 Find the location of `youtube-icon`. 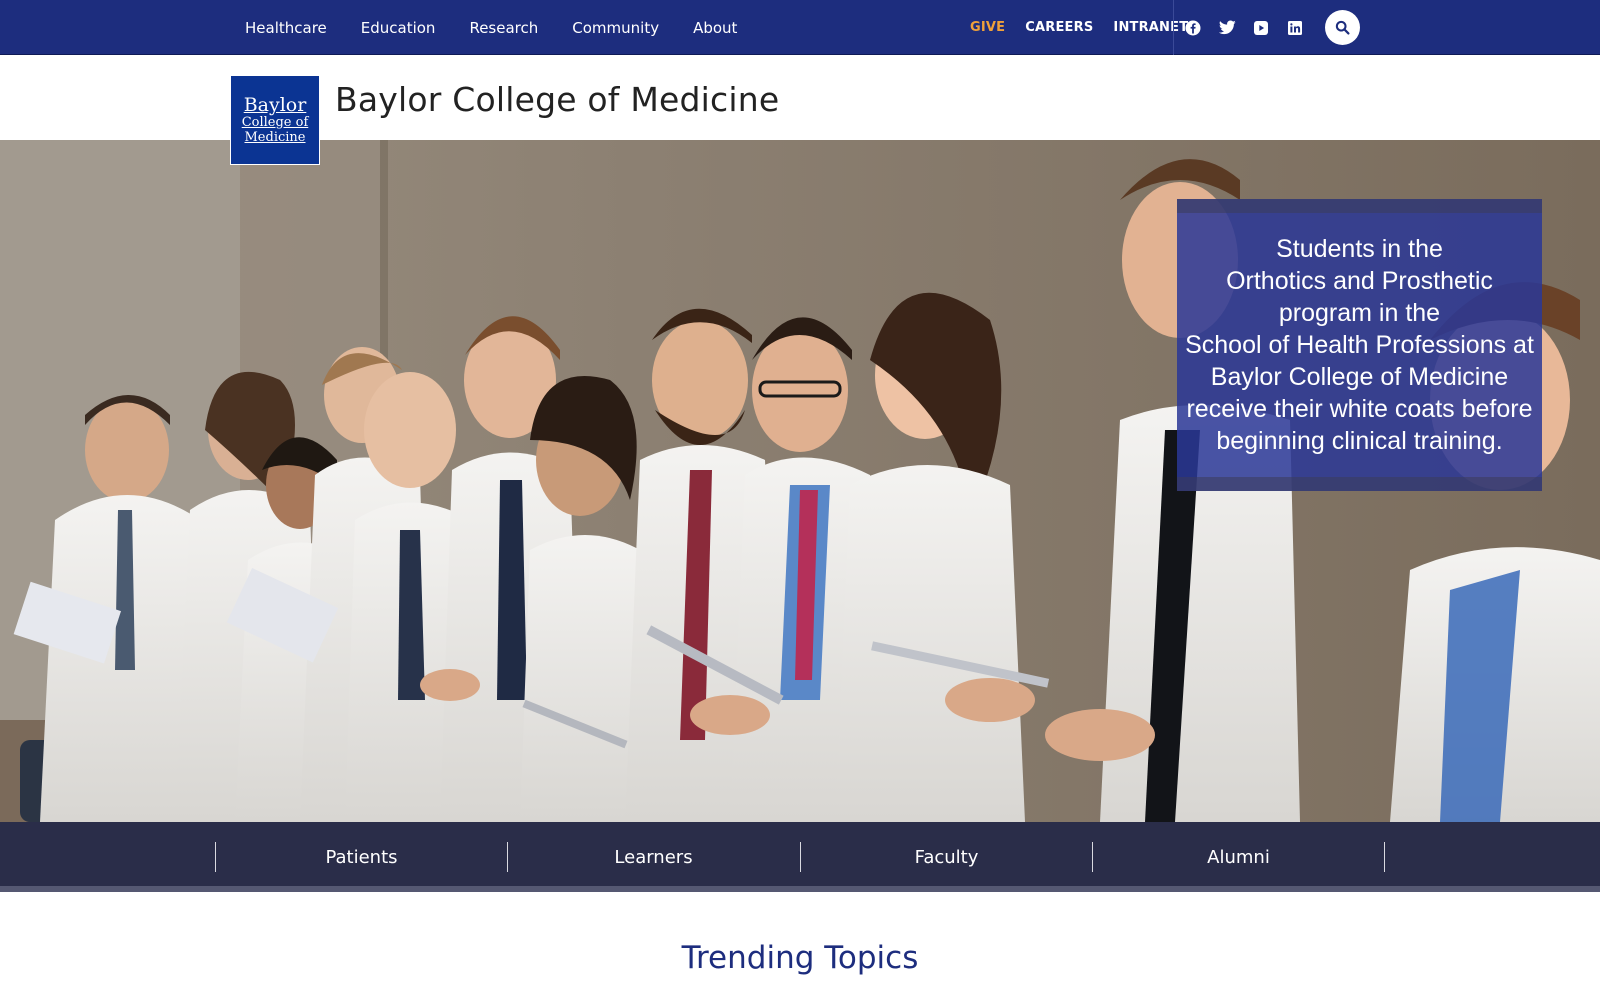

youtube-icon is located at coordinates (1261, 28).